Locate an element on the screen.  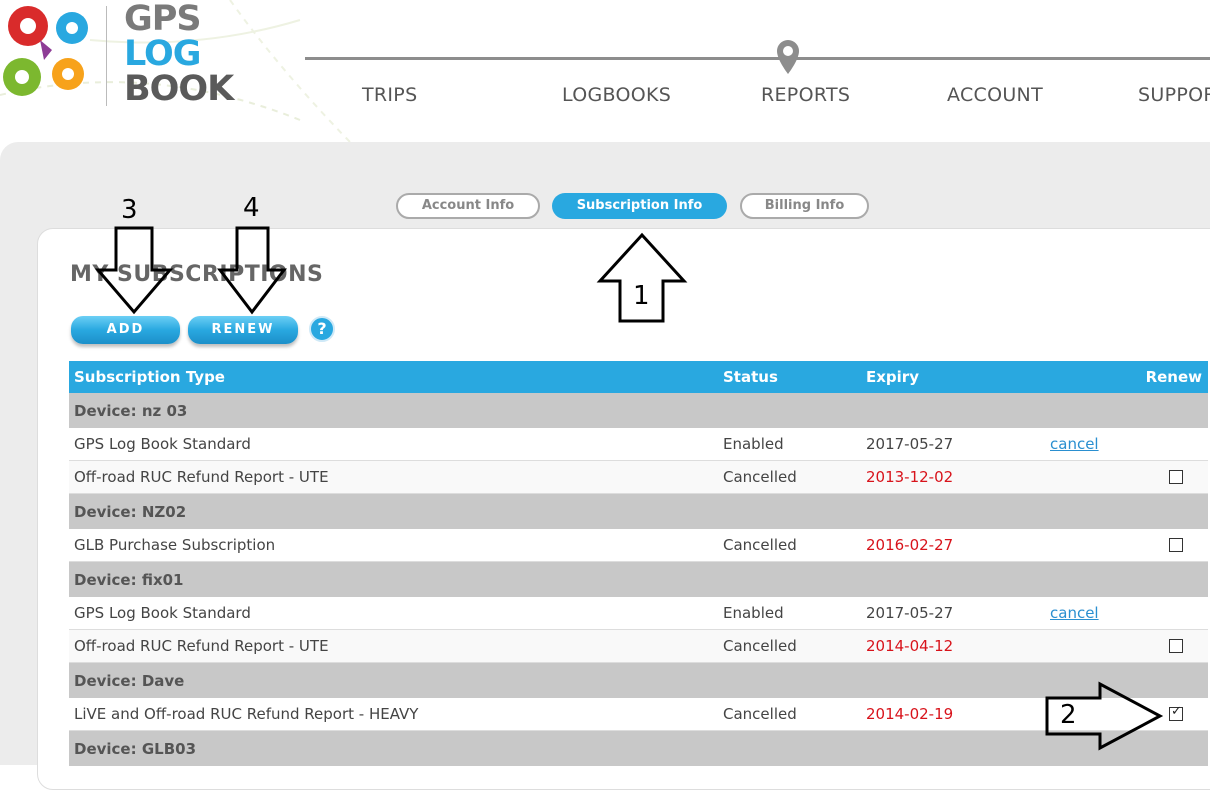
subscription-type: GLB Purchase Subscription is located at coordinates (175, 545).